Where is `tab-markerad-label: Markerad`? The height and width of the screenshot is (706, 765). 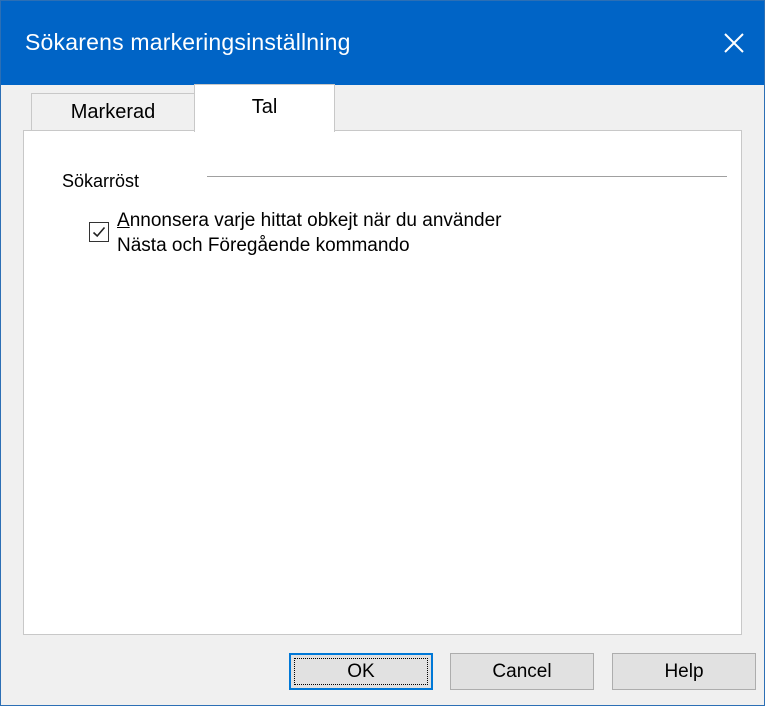 tab-markerad-label: Markerad is located at coordinates (113, 112).